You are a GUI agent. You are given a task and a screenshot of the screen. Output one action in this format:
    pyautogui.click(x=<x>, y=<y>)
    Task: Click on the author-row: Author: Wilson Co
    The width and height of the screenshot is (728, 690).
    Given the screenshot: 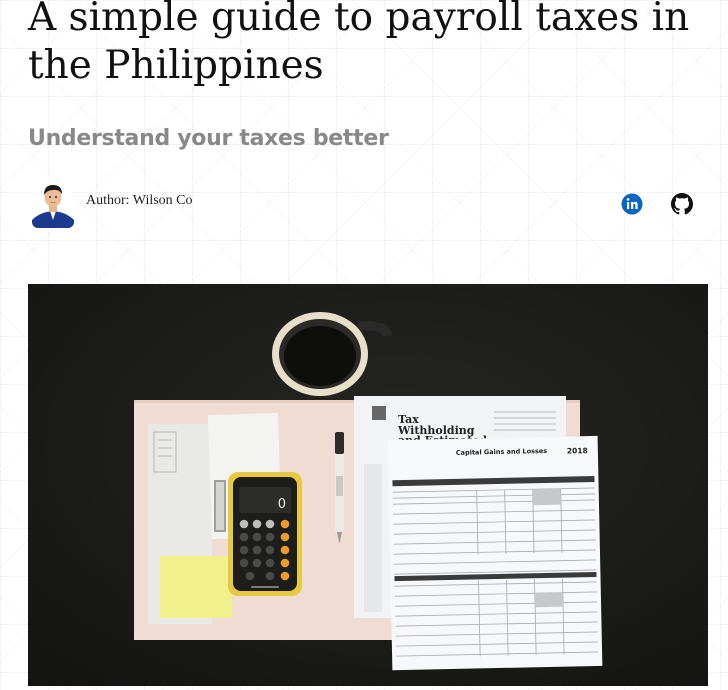 What is the action you would take?
    pyautogui.click(x=364, y=206)
    